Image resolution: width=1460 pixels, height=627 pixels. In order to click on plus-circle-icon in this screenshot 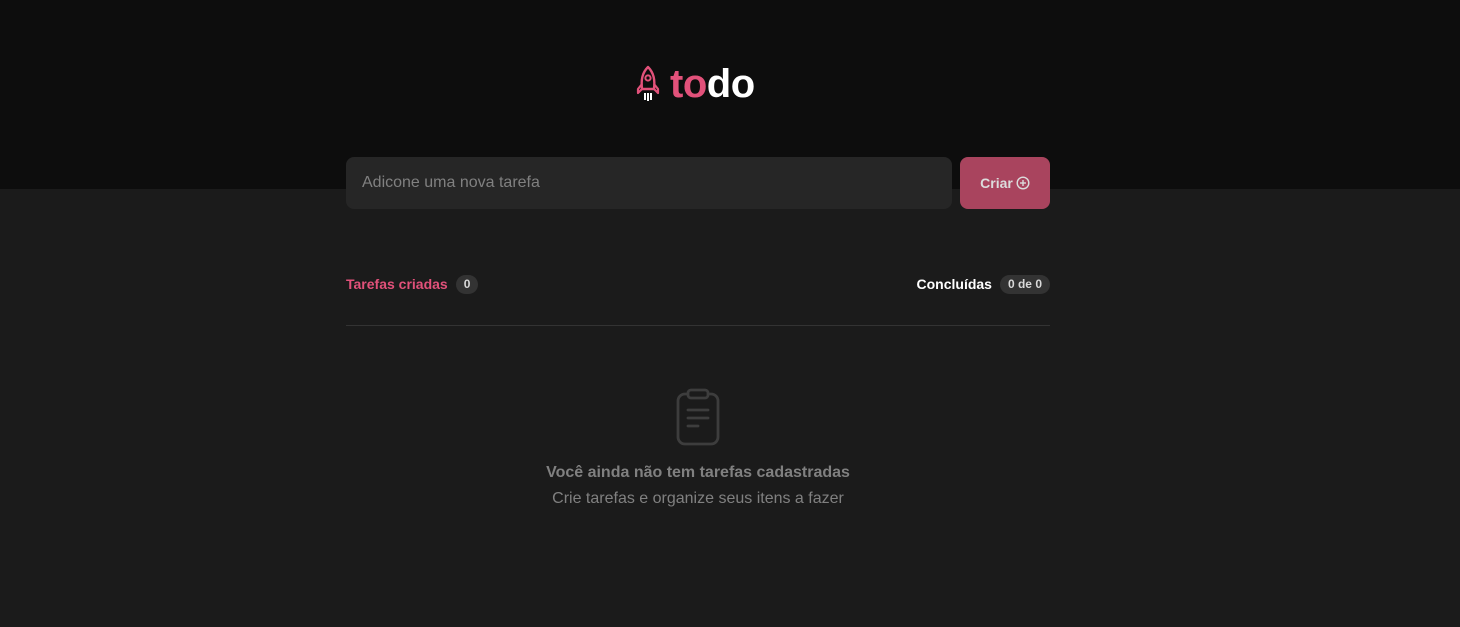, I will do `click(1023, 183)`.